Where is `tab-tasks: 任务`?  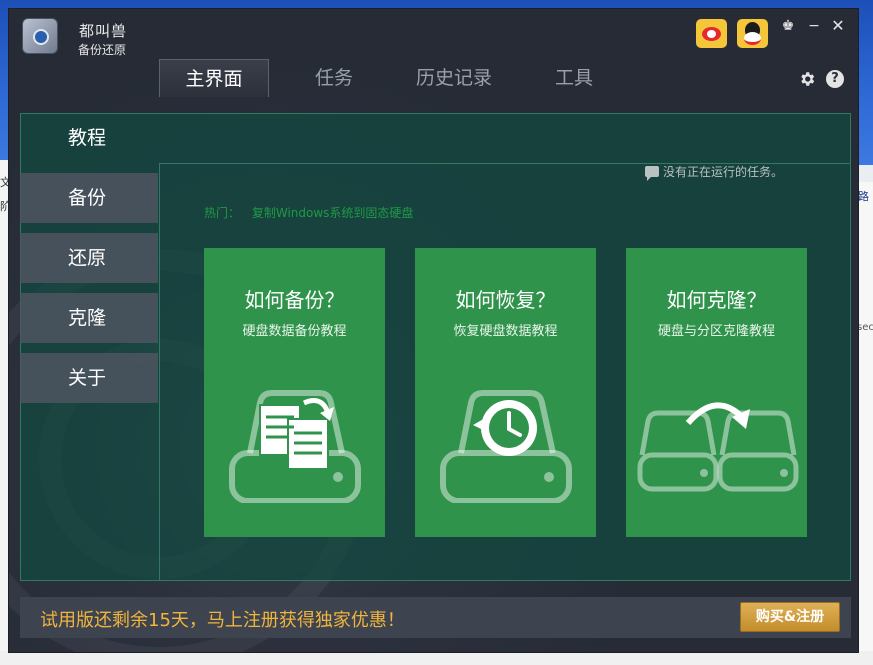 tab-tasks: 任务 is located at coordinates (334, 78).